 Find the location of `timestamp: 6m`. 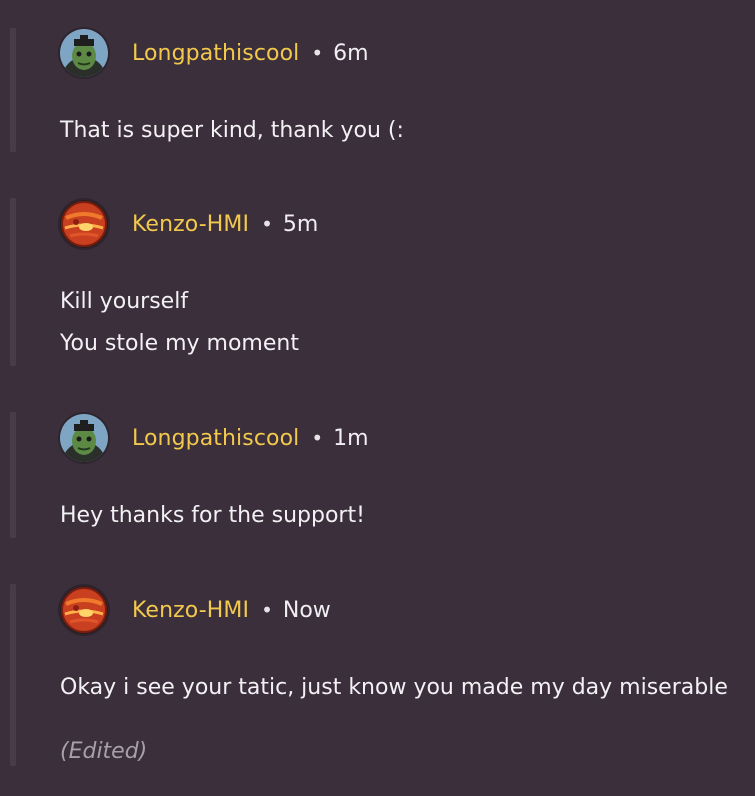

timestamp: 6m is located at coordinates (351, 53).